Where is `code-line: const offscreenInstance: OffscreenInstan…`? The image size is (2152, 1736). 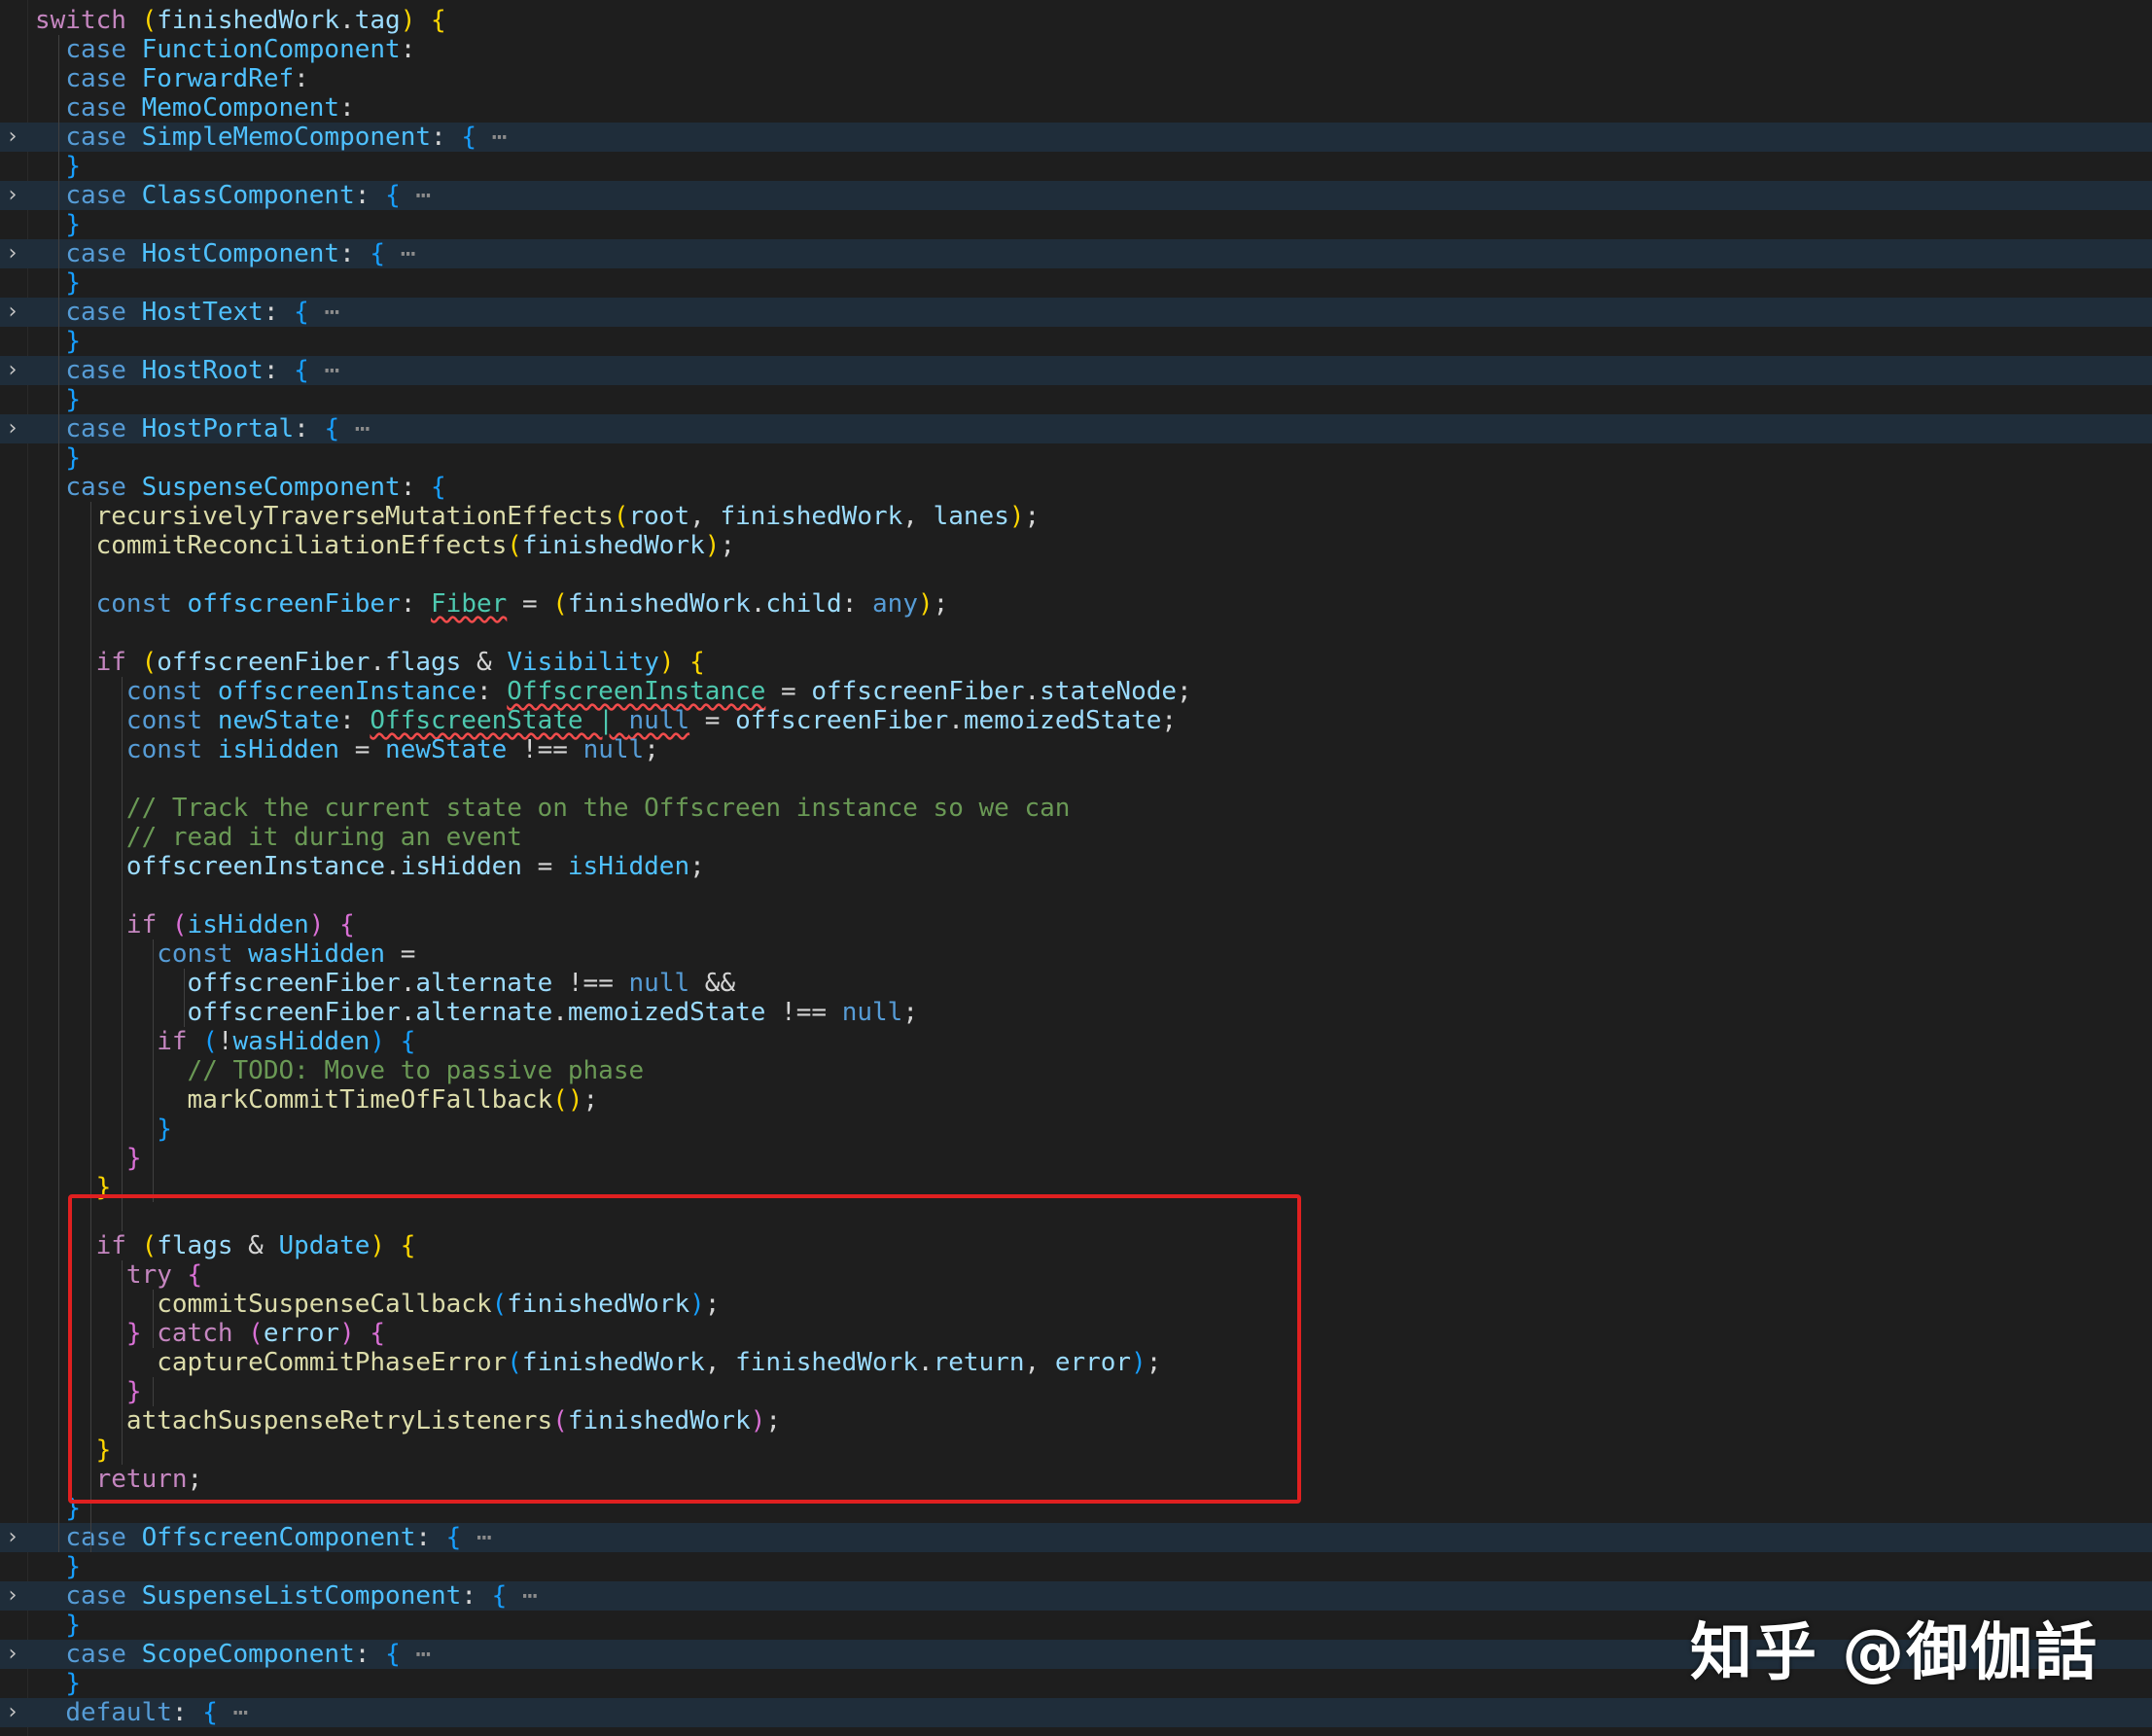 code-line: const offscreenInstance: OffscreenInstan… is located at coordinates (1076, 691).